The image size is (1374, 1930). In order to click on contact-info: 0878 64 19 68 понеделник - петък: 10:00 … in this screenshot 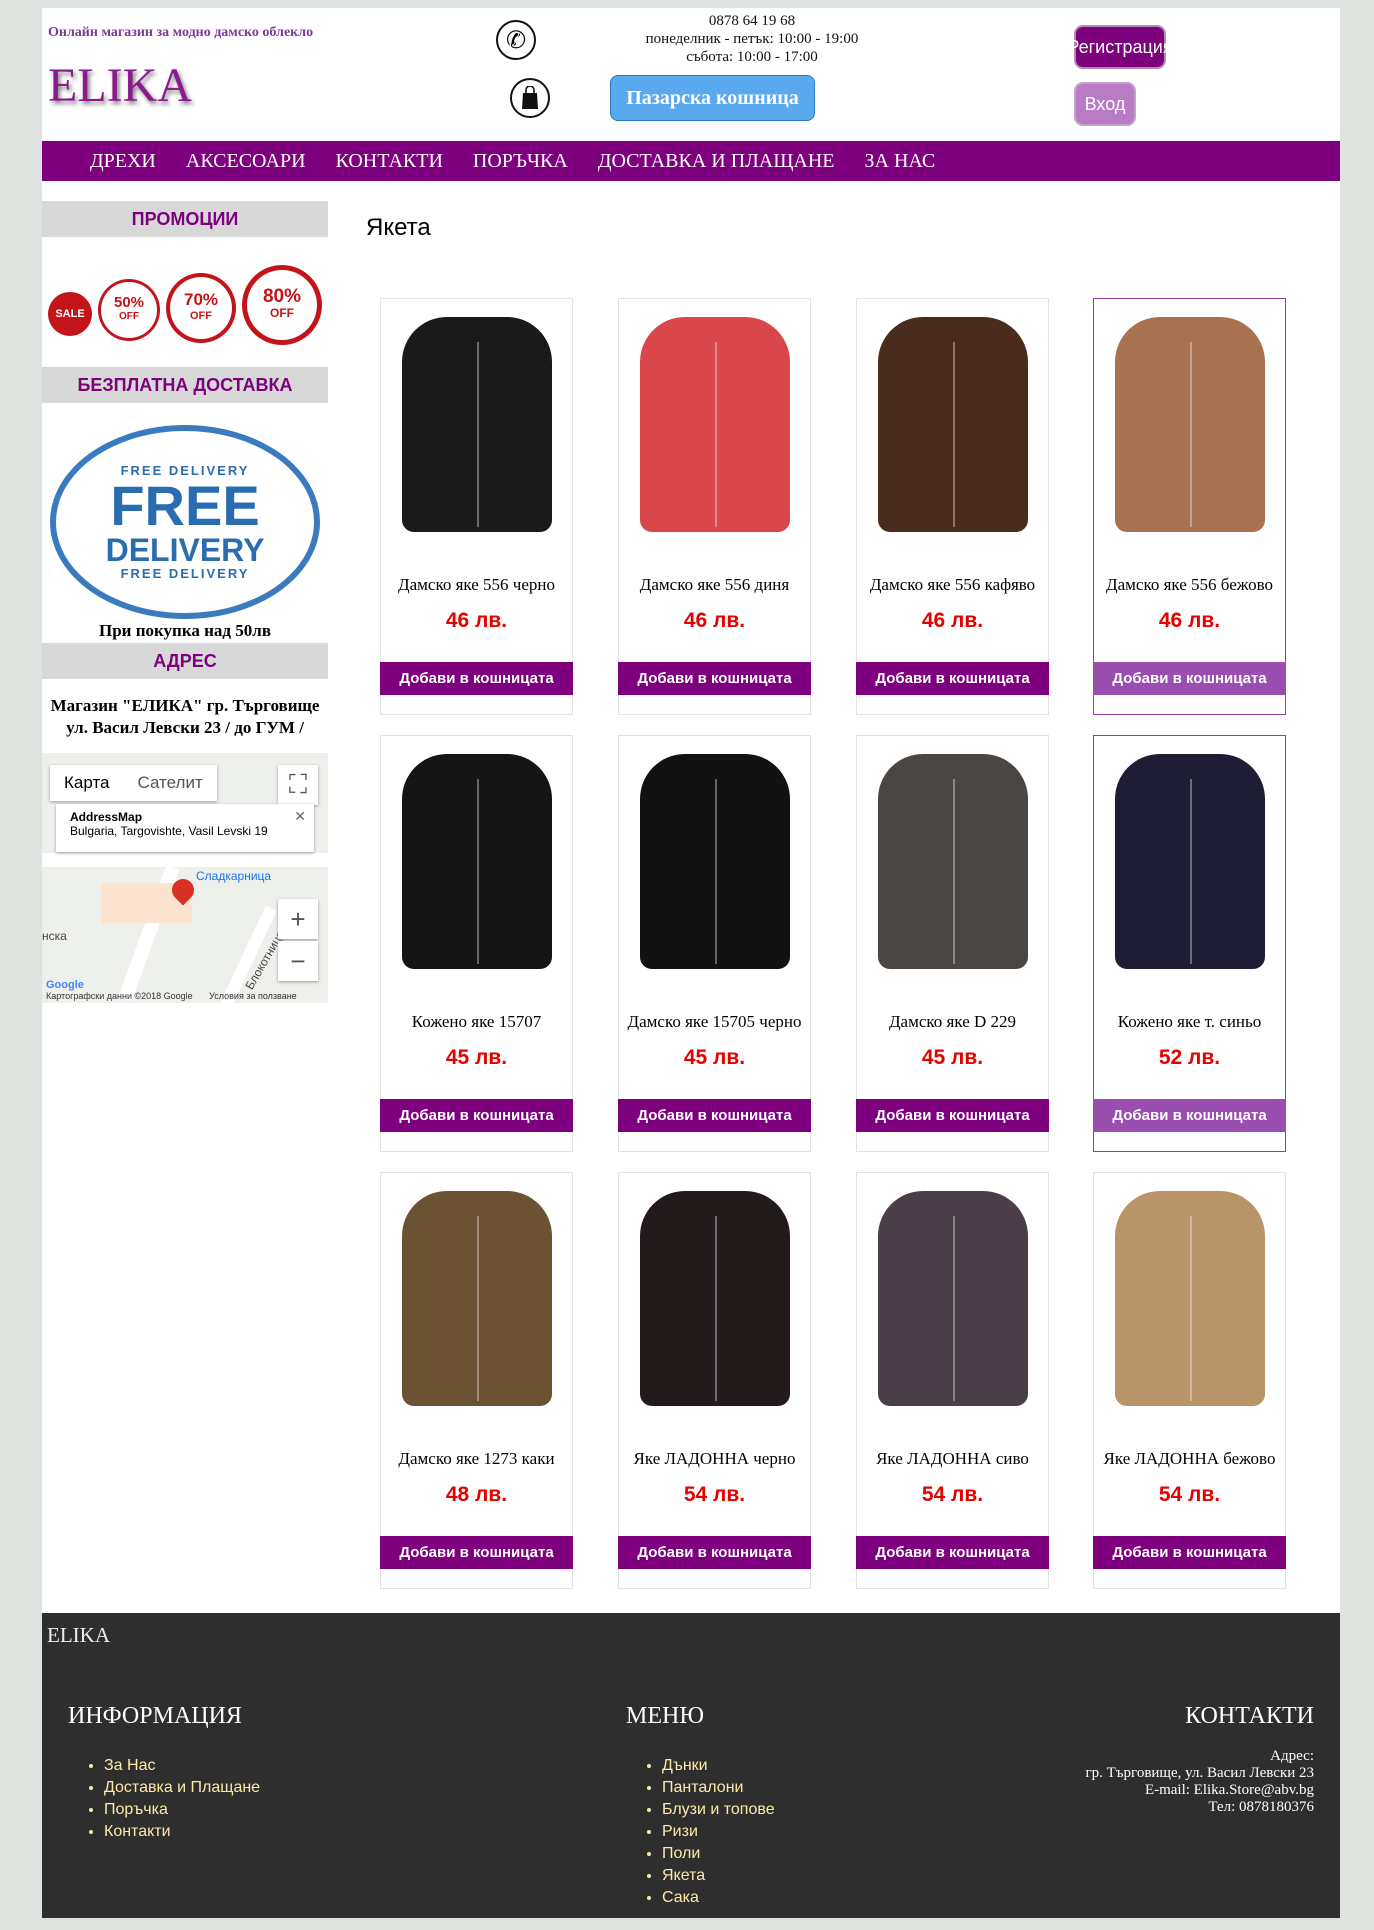, I will do `click(752, 39)`.